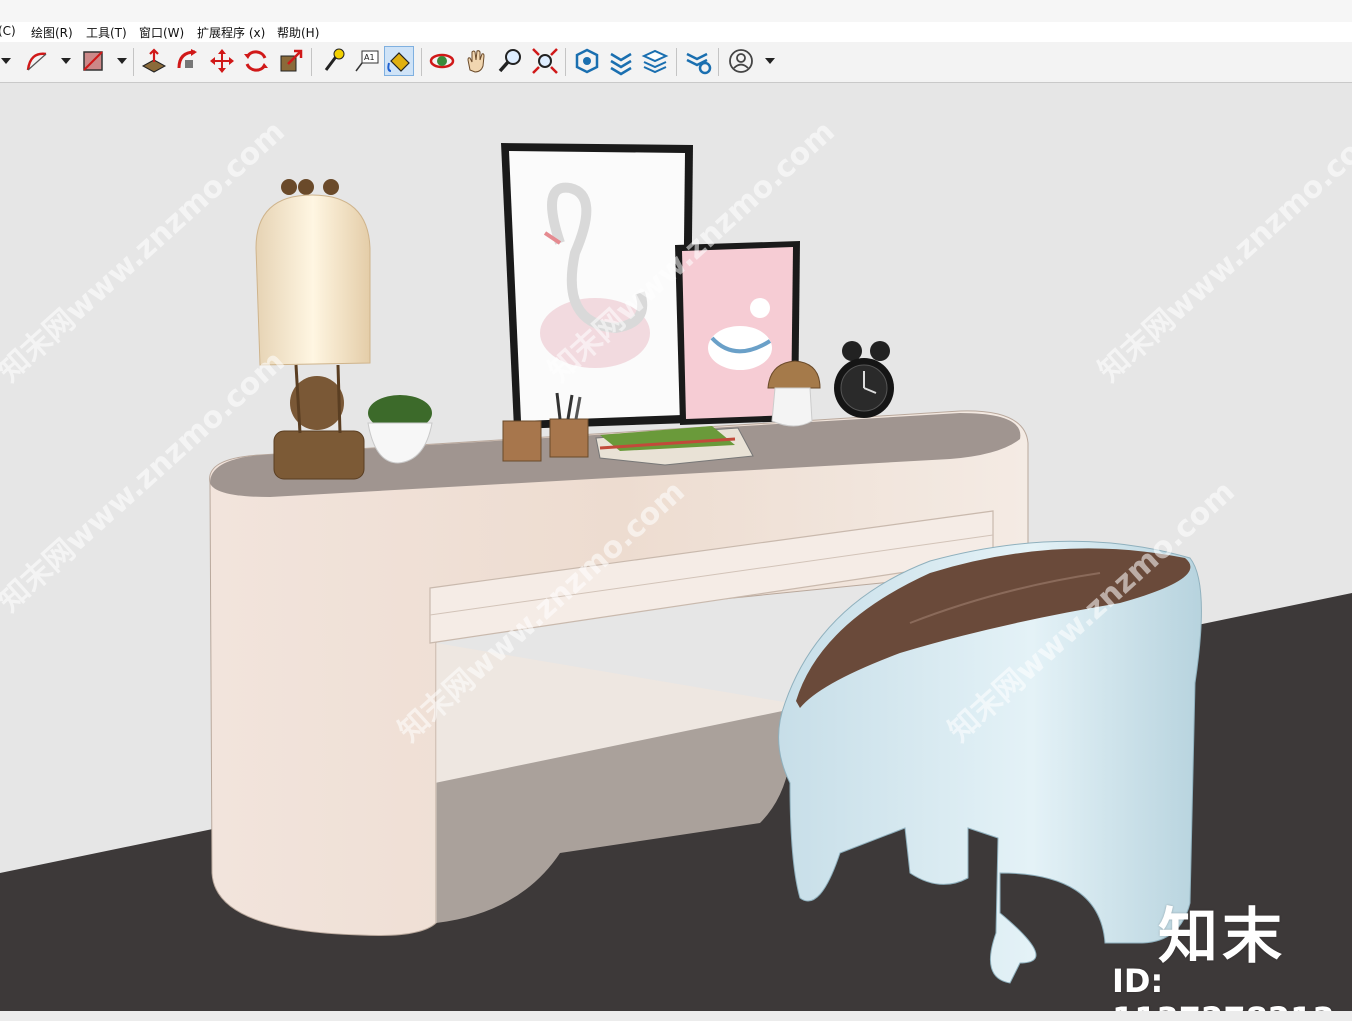 The width and height of the screenshot is (1352, 1021). I want to click on menu-bar: (C) 绘图(R) 工具(T) 窗口(W) 扩展程序 (x) 帮助(H), so click(676, 32).